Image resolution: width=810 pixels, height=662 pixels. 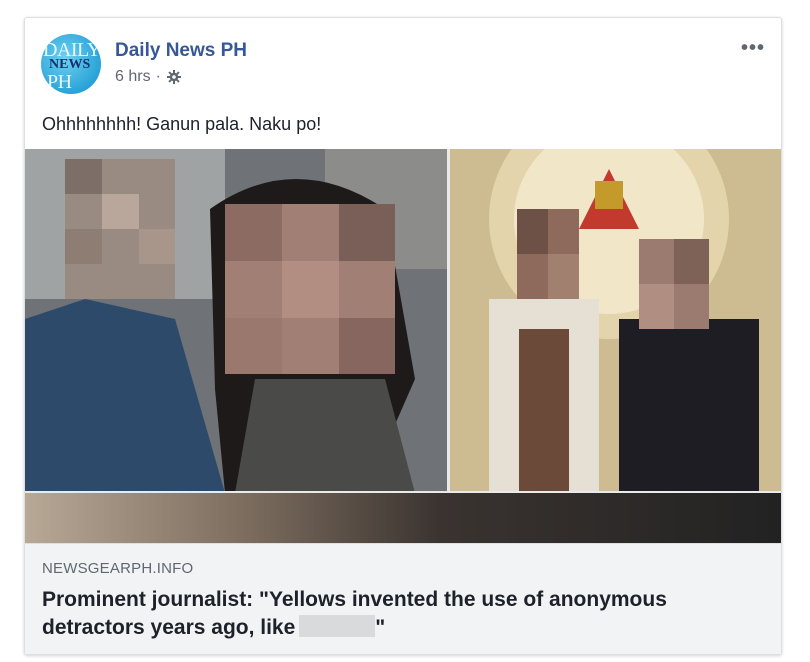 What do you see at coordinates (59, 82) in the screenshot?
I see `avatar-text-ph: PH` at bounding box center [59, 82].